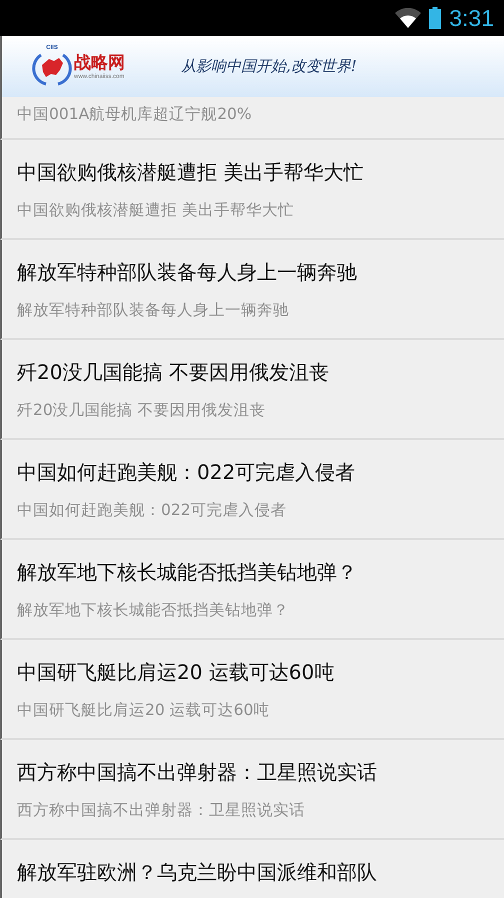 Image resolution: width=504 pixels, height=898 pixels. What do you see at coordinates (408, 18) in the screenshot?
I see `wifi-icon` at bounding box center [408, 18].